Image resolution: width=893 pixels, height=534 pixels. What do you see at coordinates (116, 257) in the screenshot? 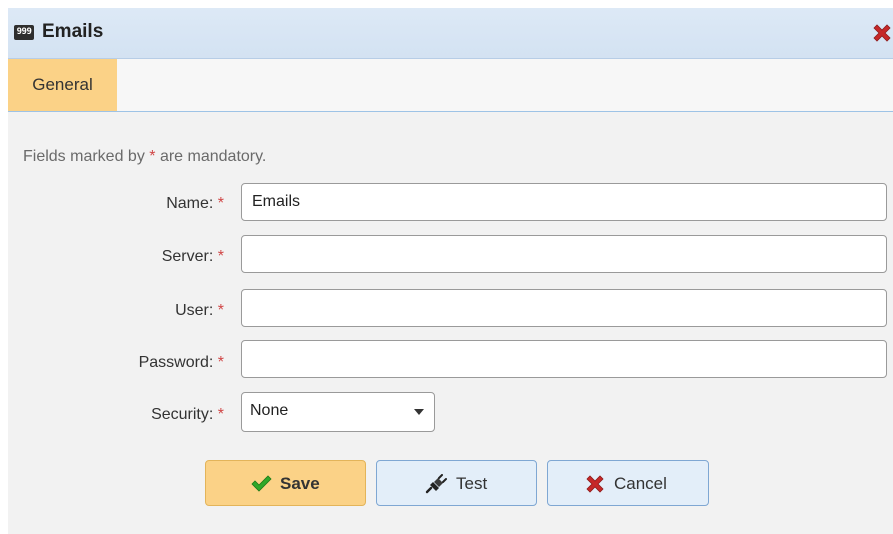
I see `server-label: Server: *` at bounding box center [116, 257].